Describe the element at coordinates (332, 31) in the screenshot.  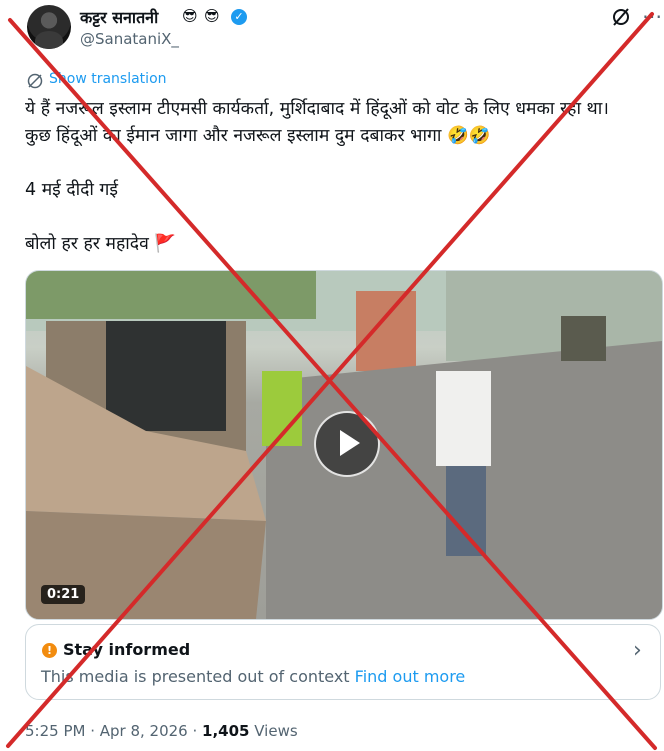
I see `tweet-header: कट्टर सनातनी 😎 😎 ✓ @SanataniX_ ⋯` at that location.